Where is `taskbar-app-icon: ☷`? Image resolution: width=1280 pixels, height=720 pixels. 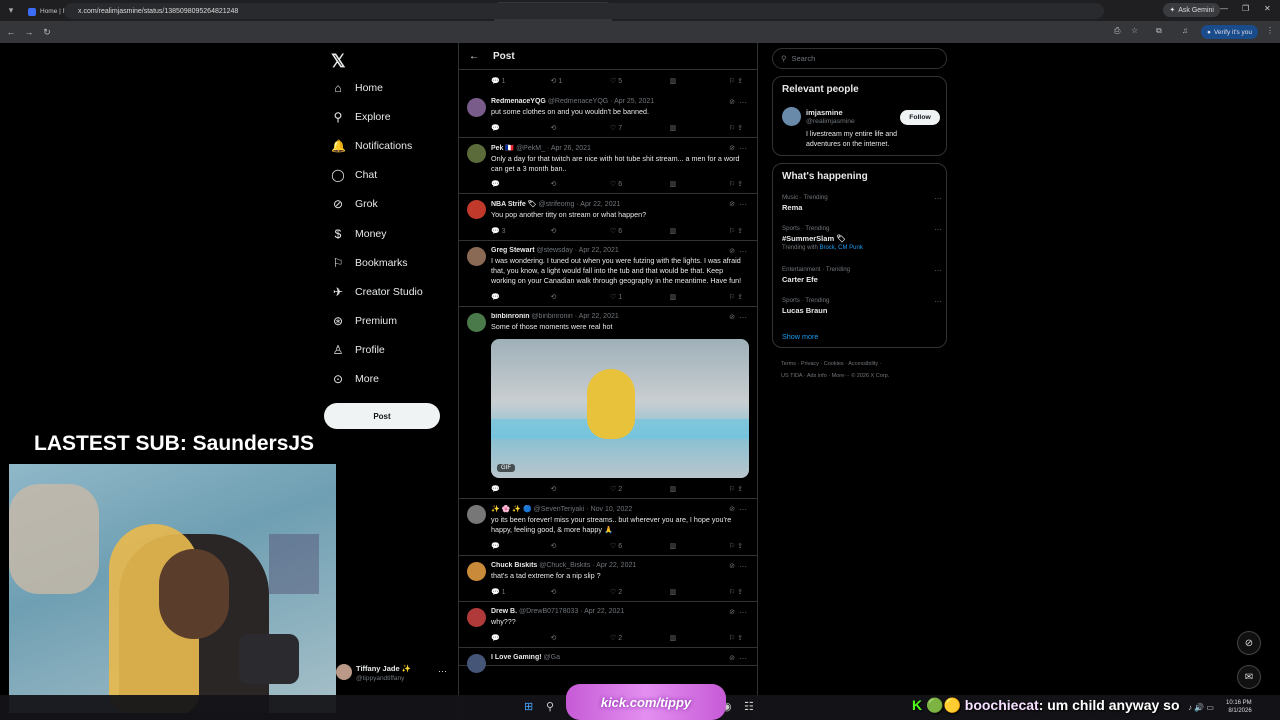
taskbar-app-icon: ☷ is located at coordinates (749, 706).